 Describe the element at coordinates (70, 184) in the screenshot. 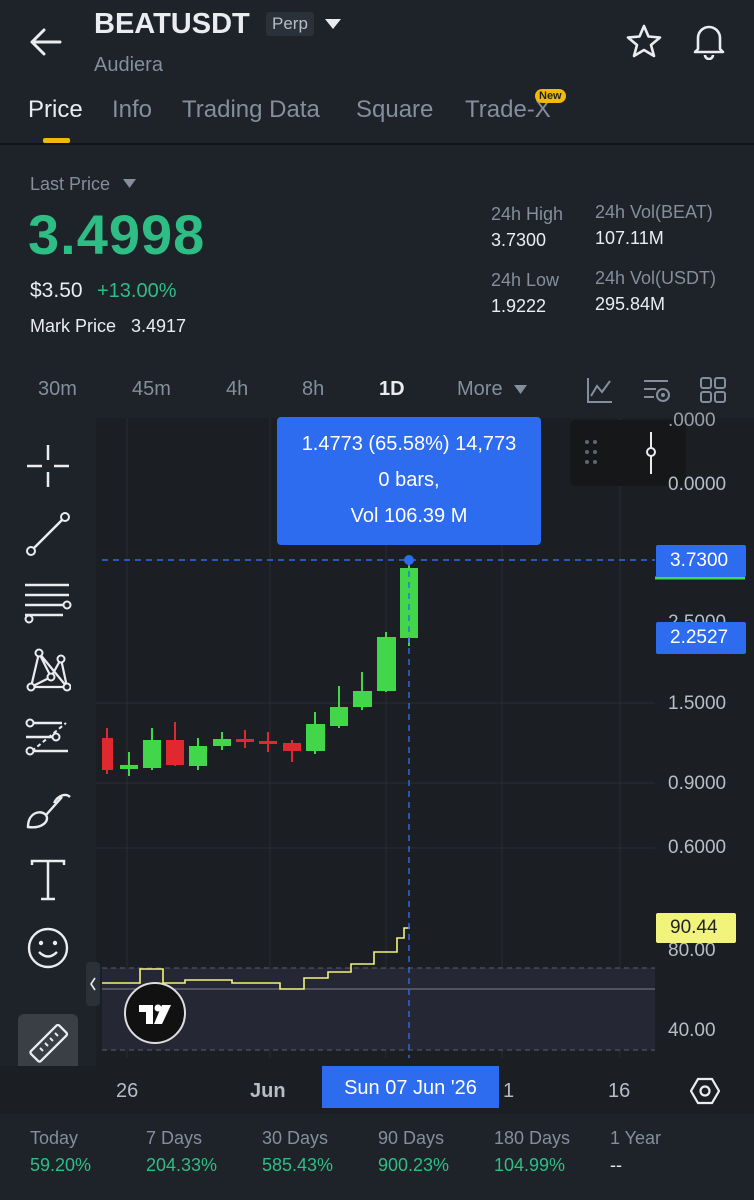

I see `last-price-label: Last Price` at that location.